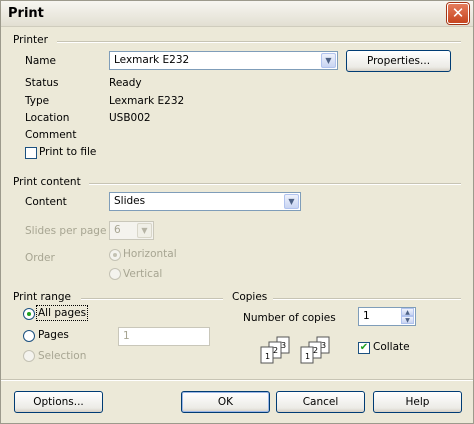  What do you see at coordinates (250, 297) in the screenshot?
I see `copies-section-label: Copies` at bounding box center [250, 297].